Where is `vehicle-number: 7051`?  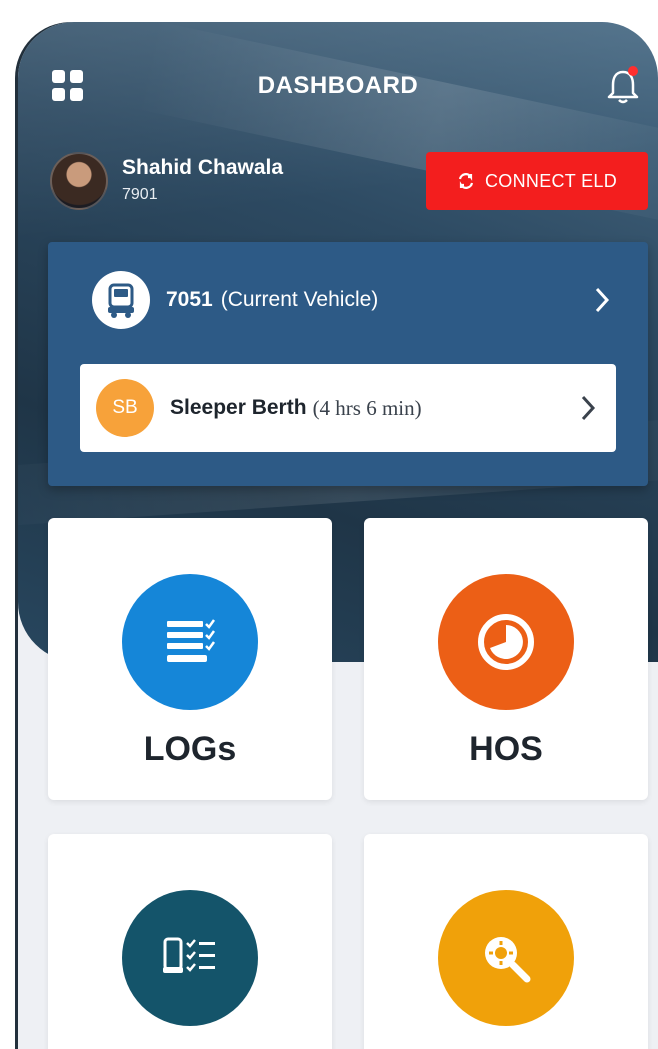 vehicle-number: 7051 is located at coordinates (189, 299).